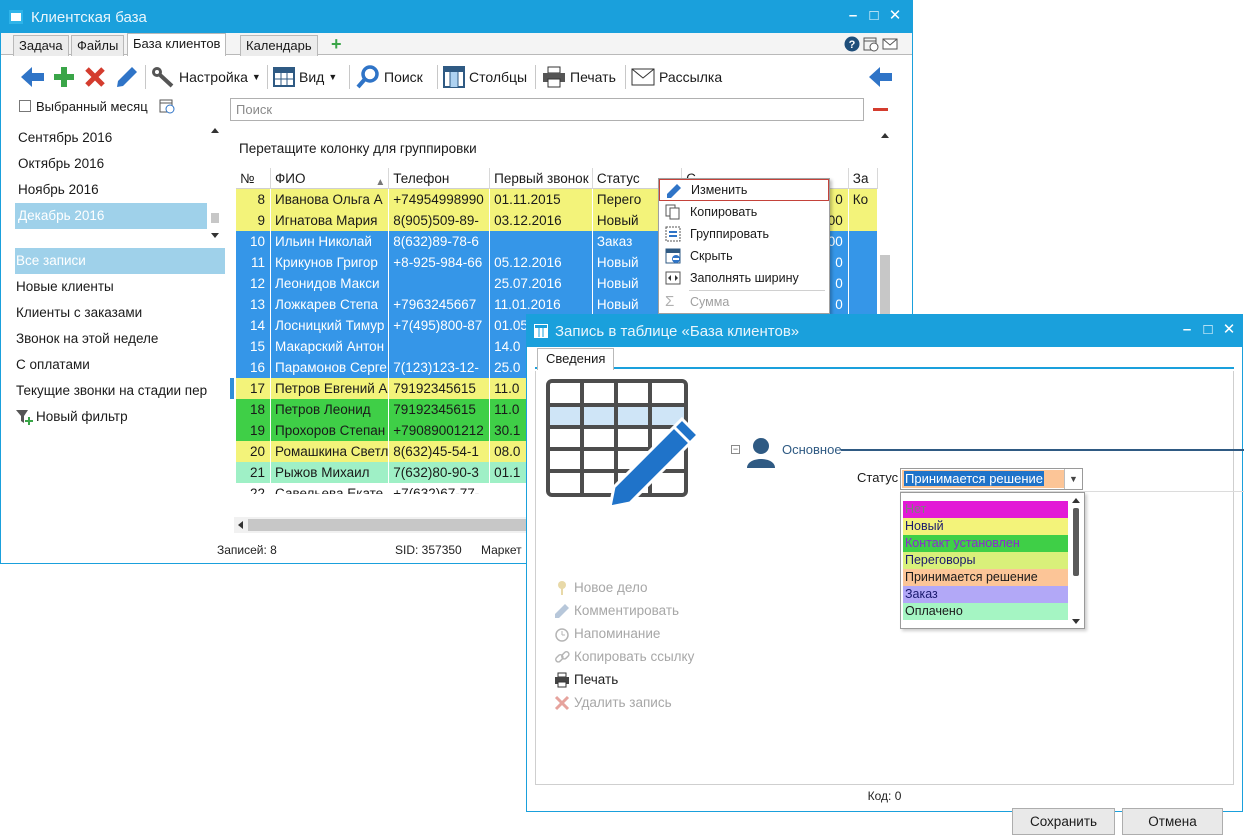 The height and width of the screenshot is (835, 1244). Describe the element at coordinates (884, 331) in the screenshot. I see `dialog-titlebar: Запись в таблице «База клиентов» – □ ✕` at that location.